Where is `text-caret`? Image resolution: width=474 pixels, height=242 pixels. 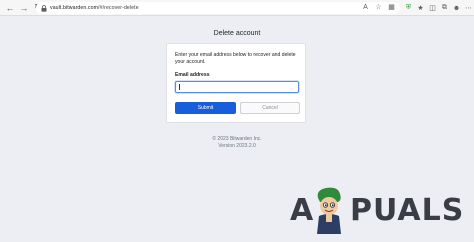 text-caret is located at coordinates (179, 87).